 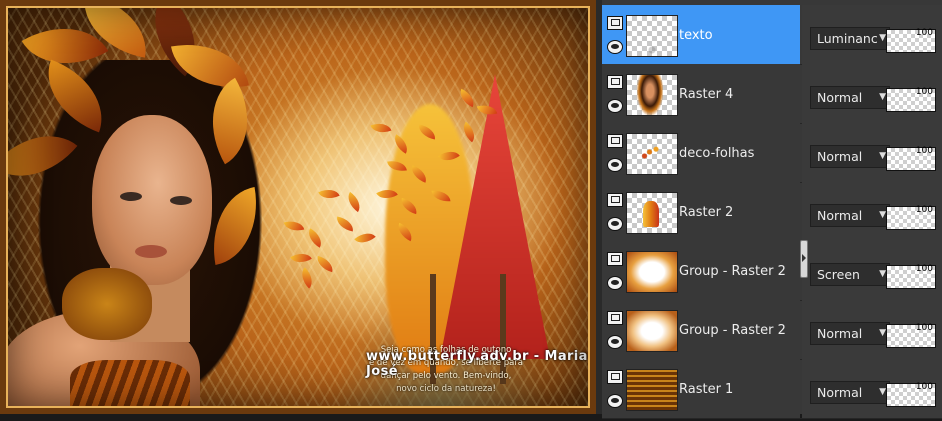 I want to click on layer-name-cell: Raster 1, so click(x=701, y=388).